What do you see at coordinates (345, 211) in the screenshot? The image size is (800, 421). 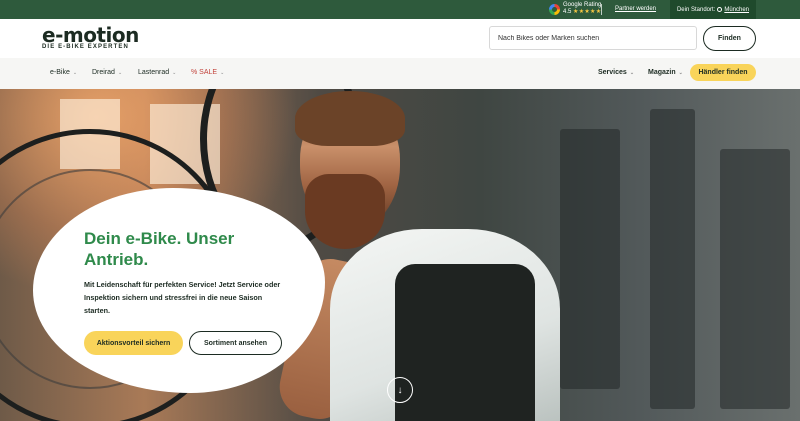 I see `mechanic-beard` at bounding box center [345, 211].